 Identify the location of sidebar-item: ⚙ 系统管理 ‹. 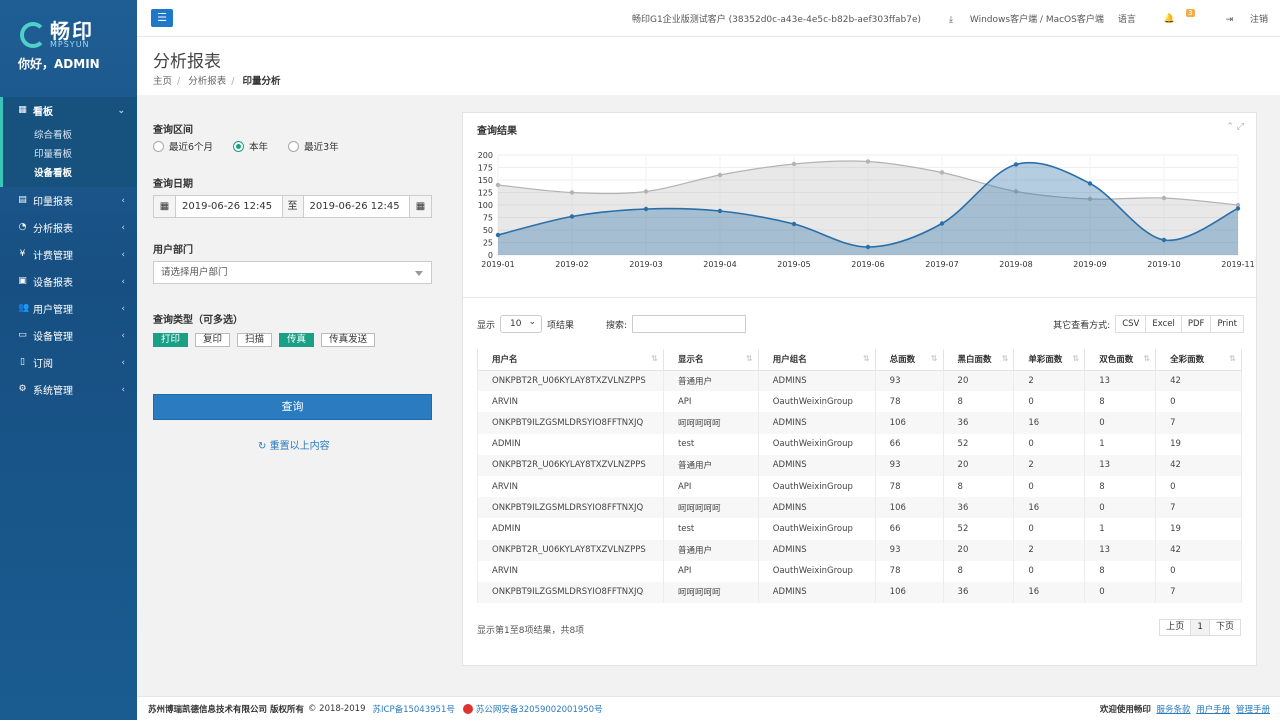
(68, 389).